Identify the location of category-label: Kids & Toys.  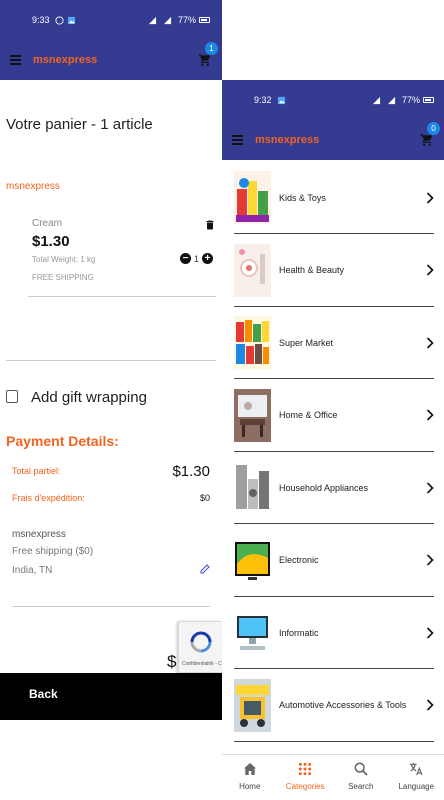
(302, 197).